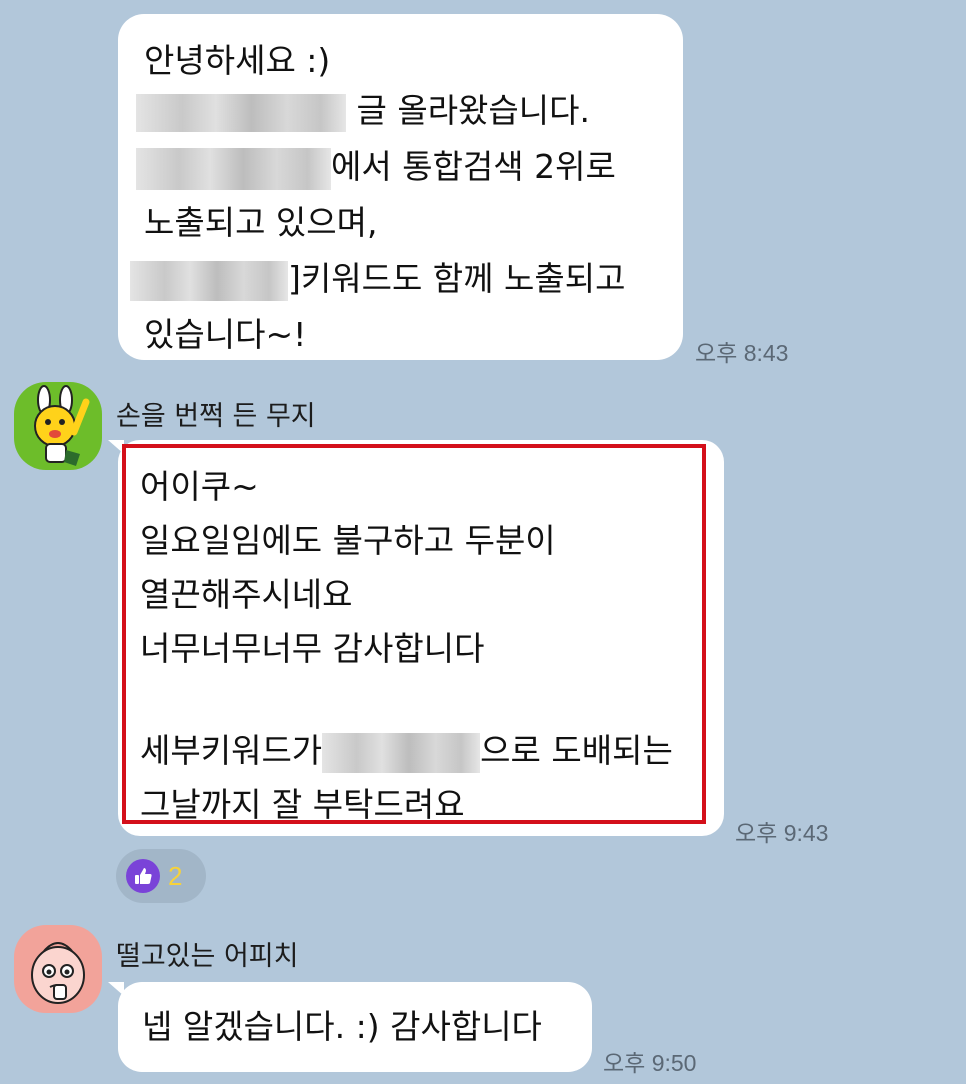  I want to click on message-line: 열끈해주시네요, so click(246, 594).